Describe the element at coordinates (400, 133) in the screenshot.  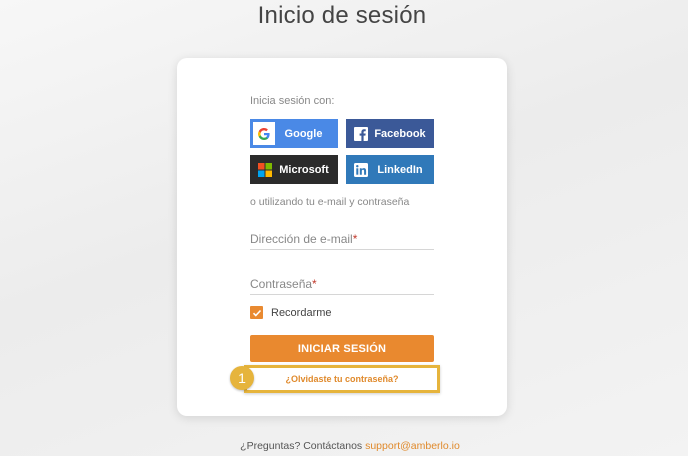
I see `facebook-login-label: Facebook` at that location.